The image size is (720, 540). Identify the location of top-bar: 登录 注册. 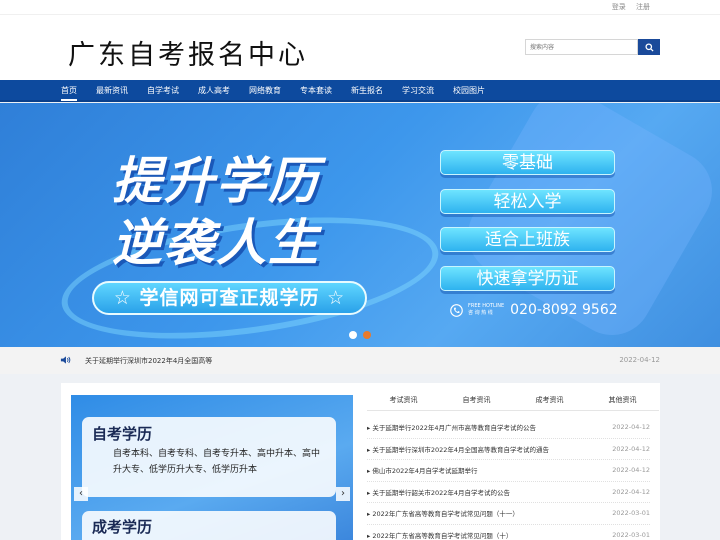
(360, 7).